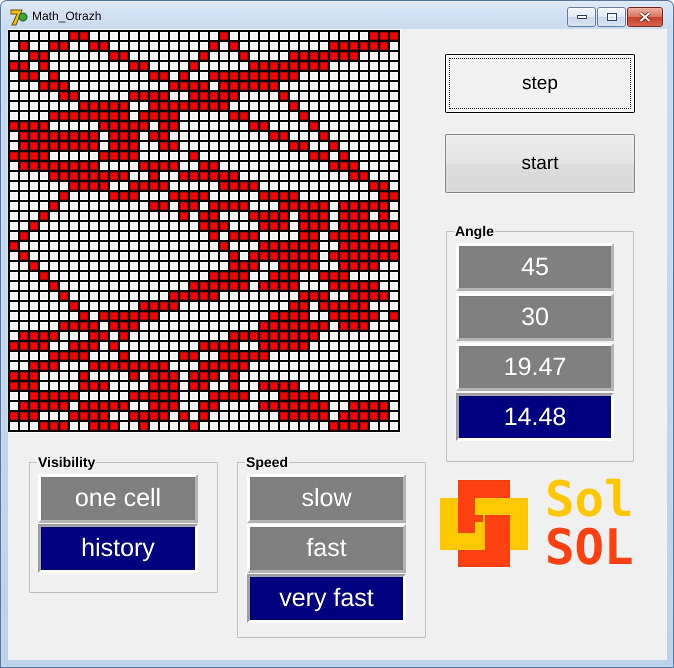 Image resolution: width=674 pixels, height=668 pixels. Describe the element at coordinates (326, 498) in the screenshot. I see `option-button: slow` at that location.